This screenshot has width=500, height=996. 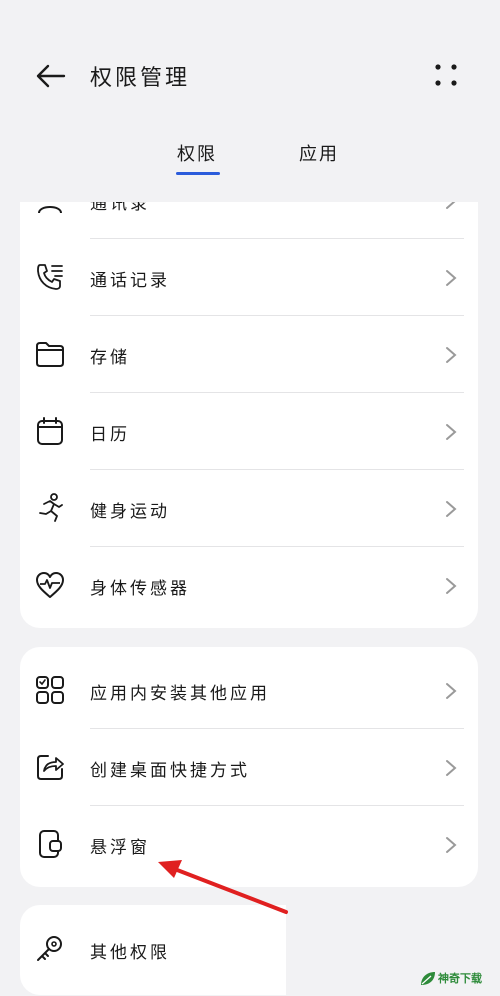 What do you see at coordinates (140, 589) in the screenshot?
I see `list-item-label: 身体传感器` at bounding box center [140, 589].